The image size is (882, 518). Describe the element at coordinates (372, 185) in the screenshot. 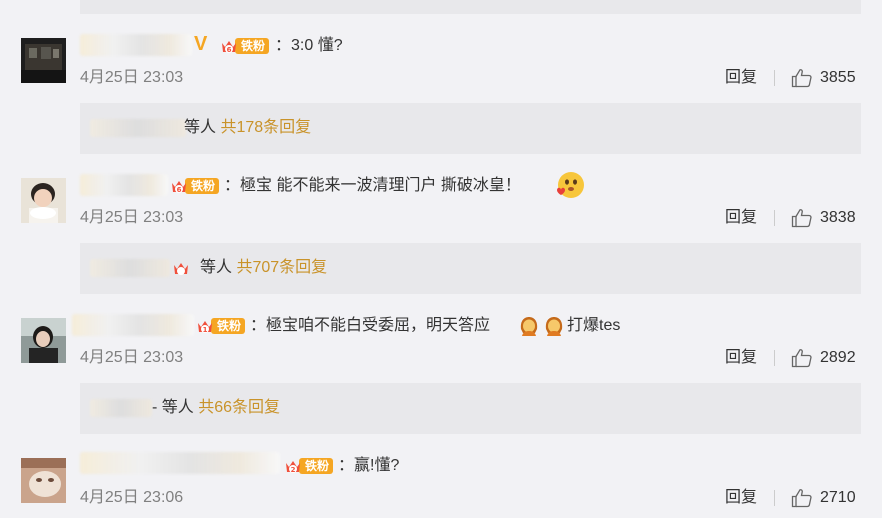

I see `comment-text: ：極宝 能不能来一波清理门户 撕破冰皇！` at that location.